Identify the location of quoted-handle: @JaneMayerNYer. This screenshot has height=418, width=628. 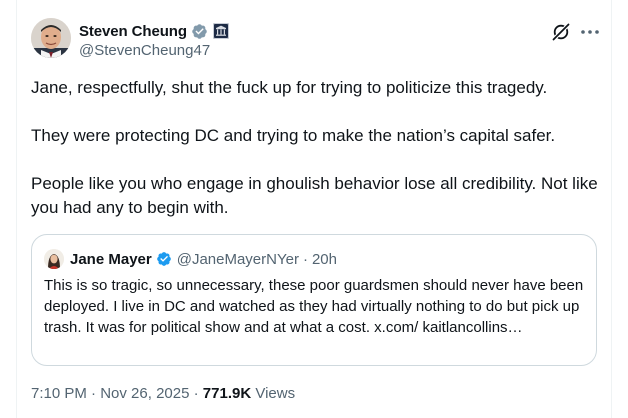
(237, 259).